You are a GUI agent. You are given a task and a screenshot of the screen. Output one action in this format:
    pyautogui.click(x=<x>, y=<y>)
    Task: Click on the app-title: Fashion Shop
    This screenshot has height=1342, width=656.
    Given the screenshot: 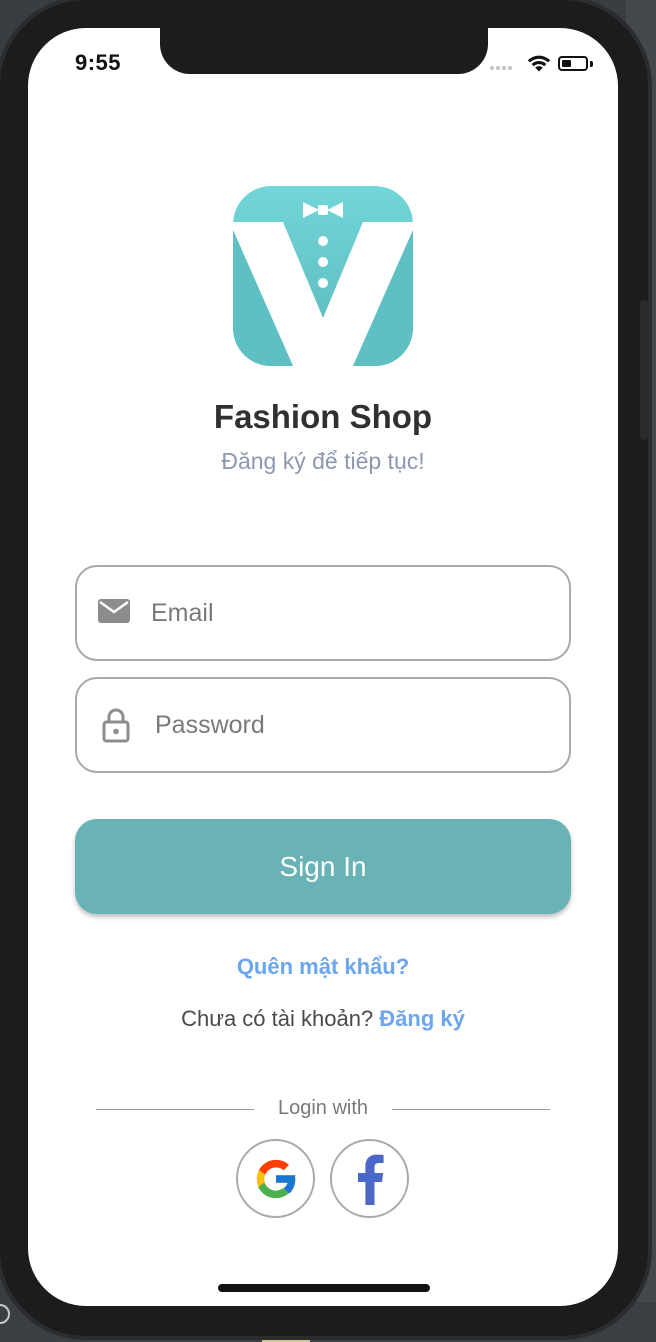 What is the action you would take?
    pyautogui.click(x=323, y=416)
    